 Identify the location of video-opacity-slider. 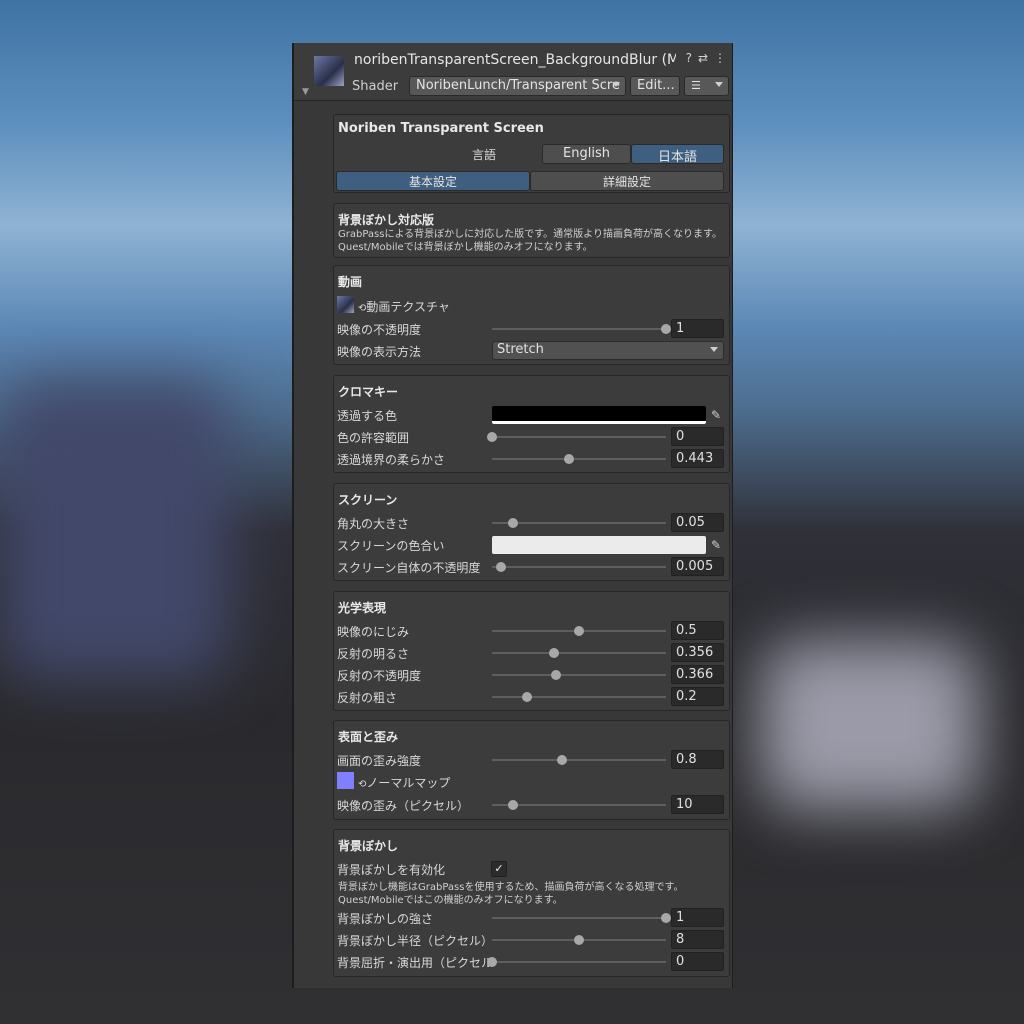
(581, 329).